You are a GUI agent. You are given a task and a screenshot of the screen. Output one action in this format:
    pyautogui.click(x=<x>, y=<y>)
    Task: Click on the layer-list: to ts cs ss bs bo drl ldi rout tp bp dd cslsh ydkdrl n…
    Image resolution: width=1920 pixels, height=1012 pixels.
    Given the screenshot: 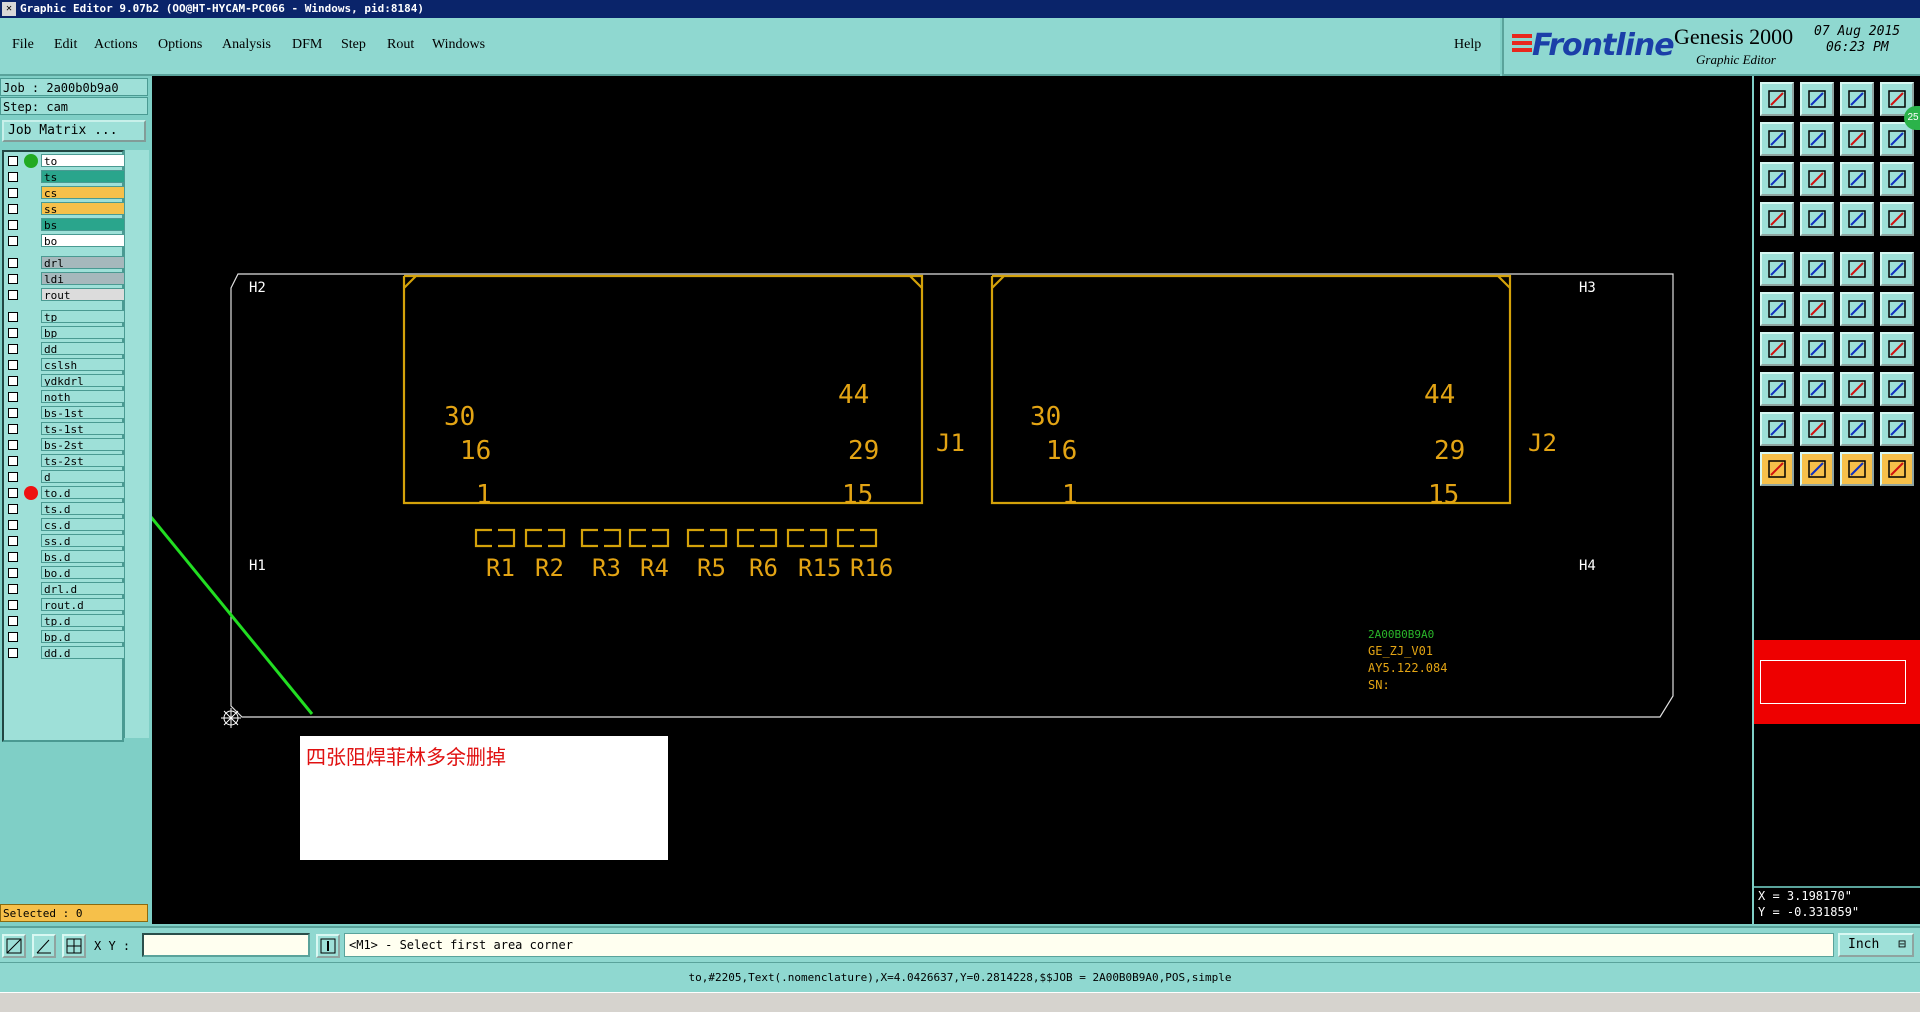 What is the action you would take?
    pyautogui.click(x=63, y=446)
    